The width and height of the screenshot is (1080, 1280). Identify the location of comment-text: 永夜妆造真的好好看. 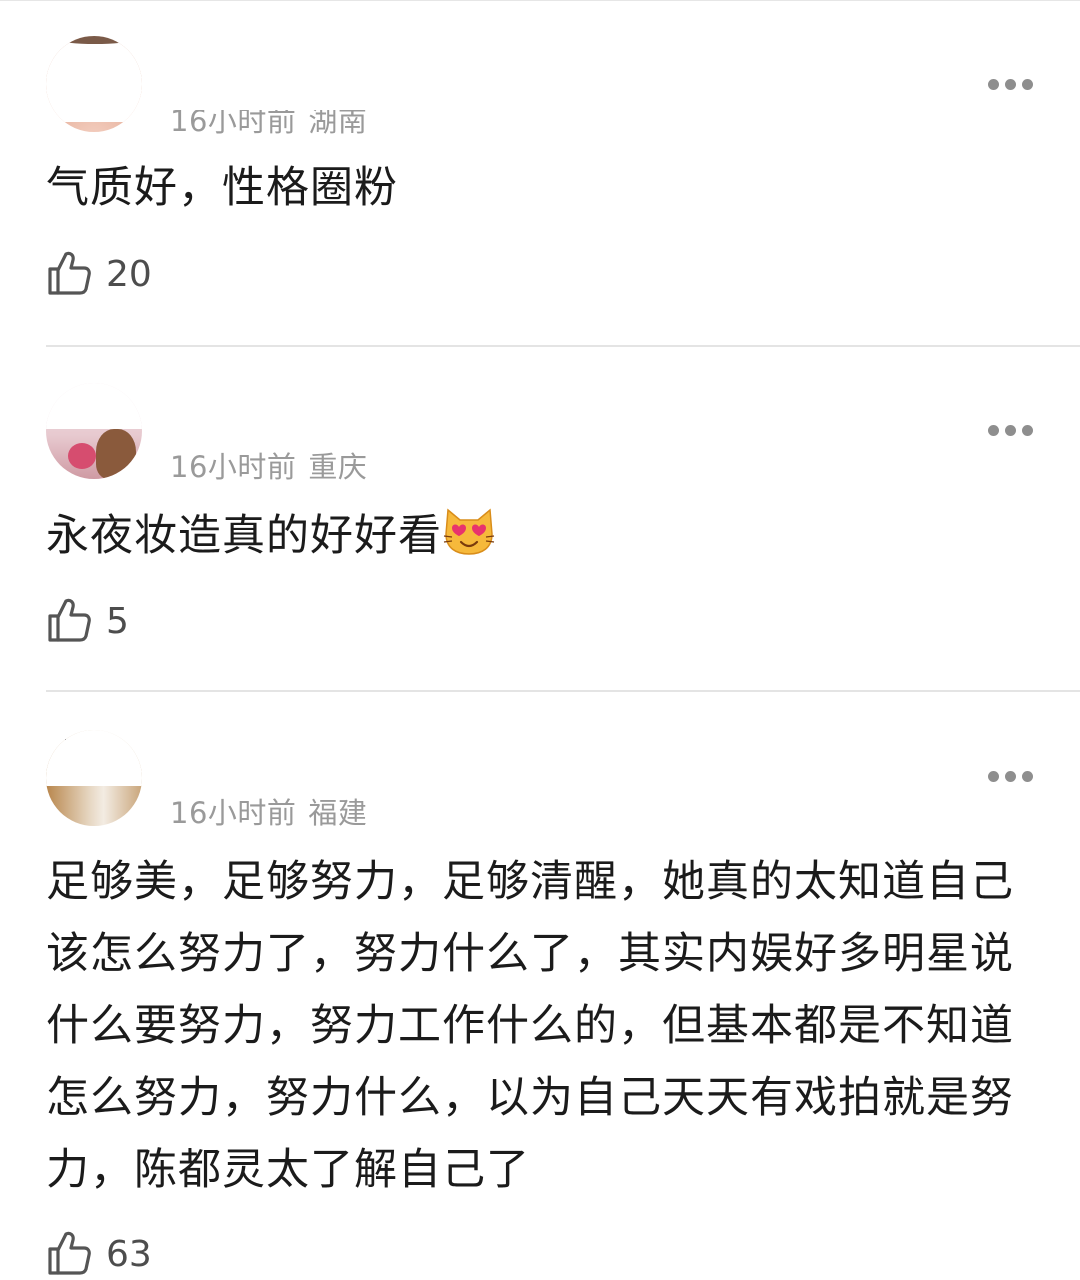
(536, 536).